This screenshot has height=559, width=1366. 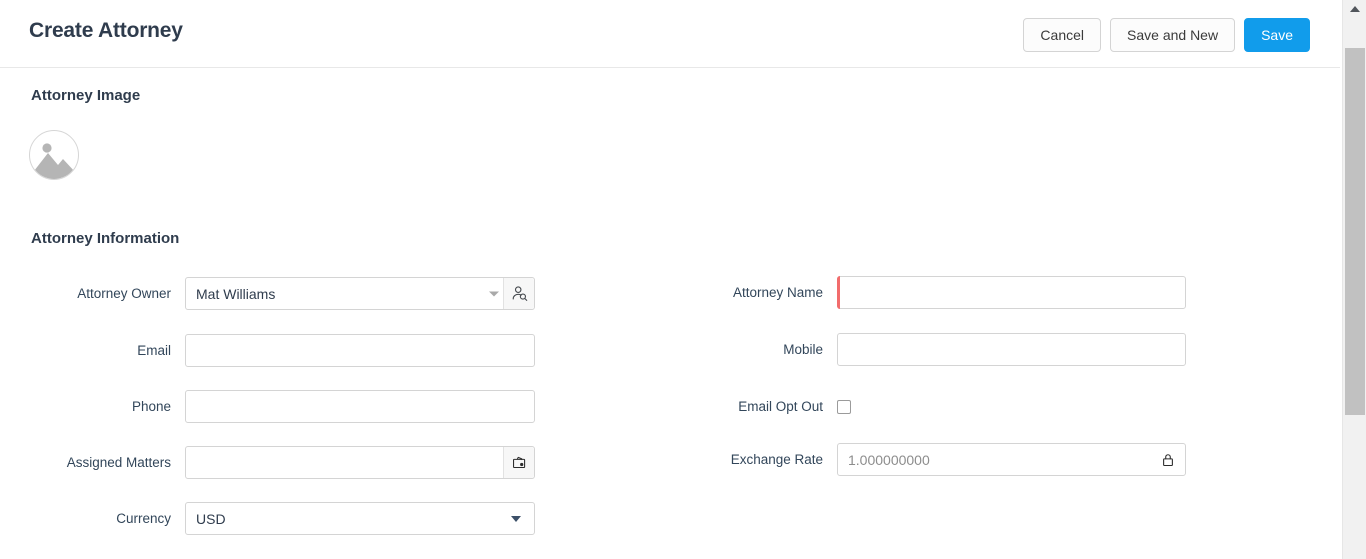 What do you see at coordinates (777, 292) in the screenshot?
I see `attorney-name-label: Attorney Name` at bounding box center [777, 292].